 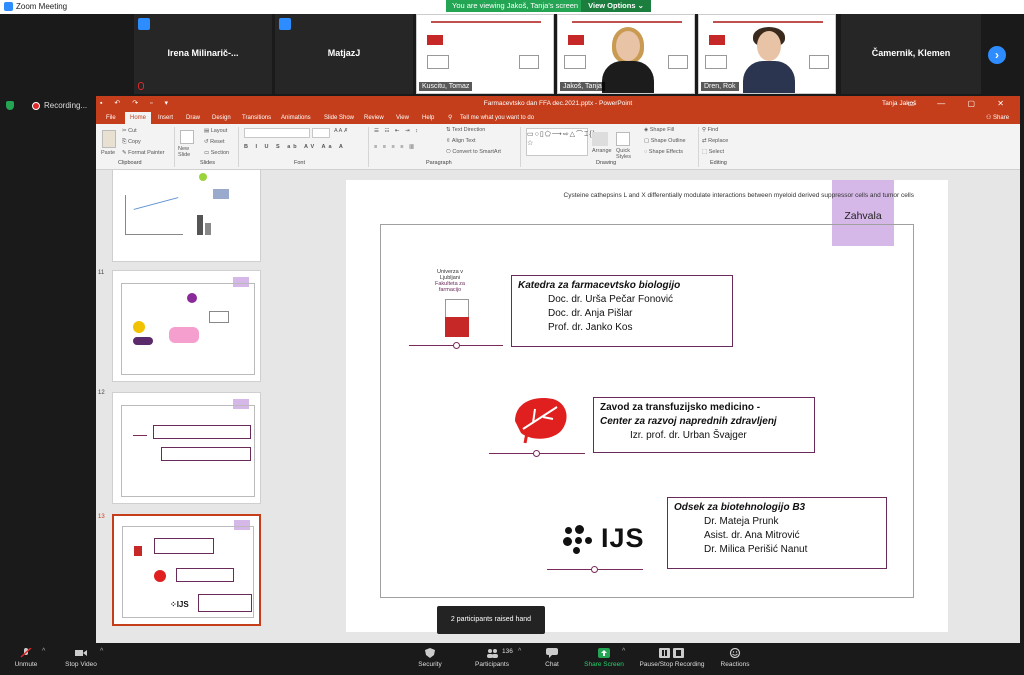 What do you see at coordinates (143, 153) in the screenshot?
I see `format-painter-button: ✎ Format Painter` at bounding box center [143, 153].